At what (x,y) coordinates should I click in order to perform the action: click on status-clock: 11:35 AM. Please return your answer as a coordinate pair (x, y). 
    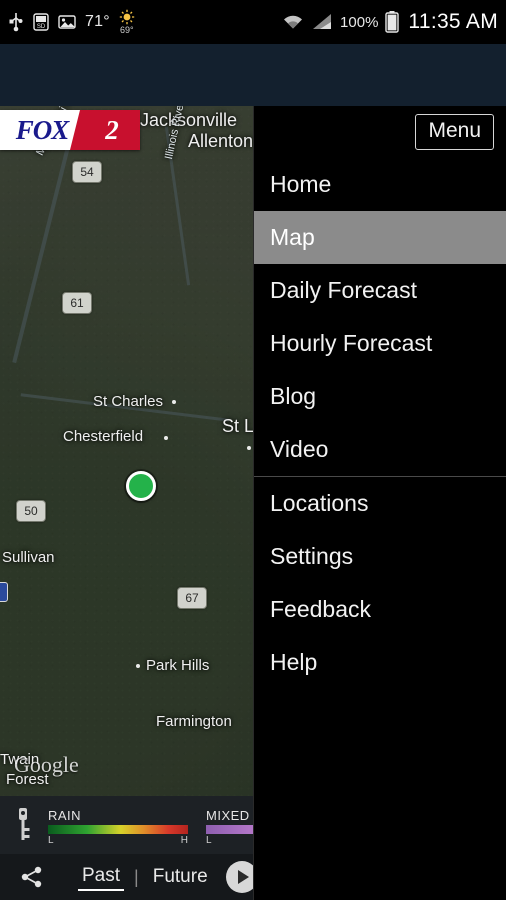
    Looking at the image, I should click on (453, 21).